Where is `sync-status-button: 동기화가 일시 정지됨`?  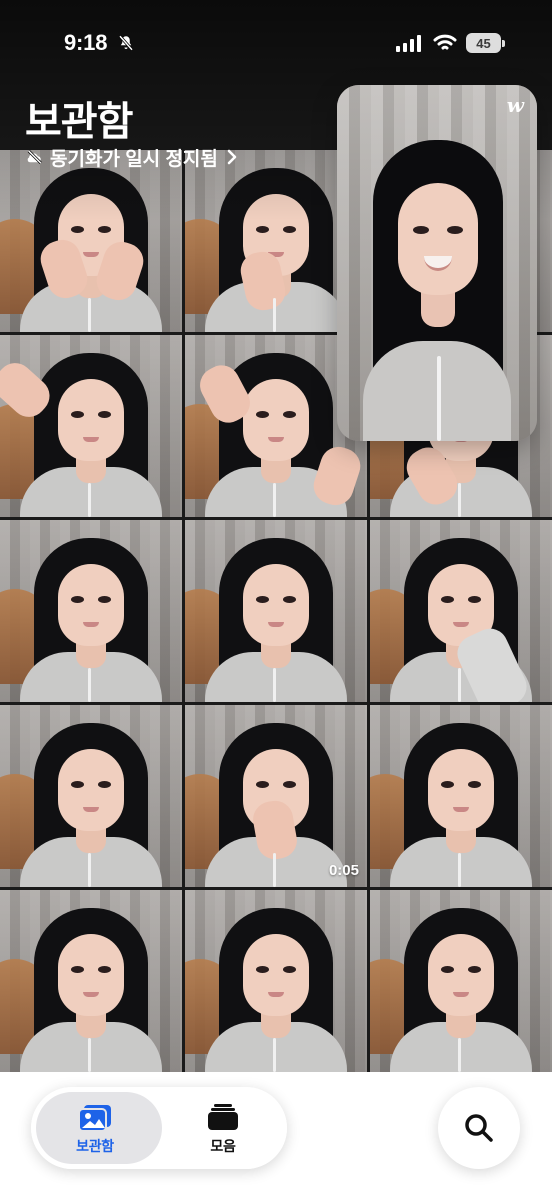 sync-status-button: 동기화가 일시 정지됨 is located at coordinates (131, 157).